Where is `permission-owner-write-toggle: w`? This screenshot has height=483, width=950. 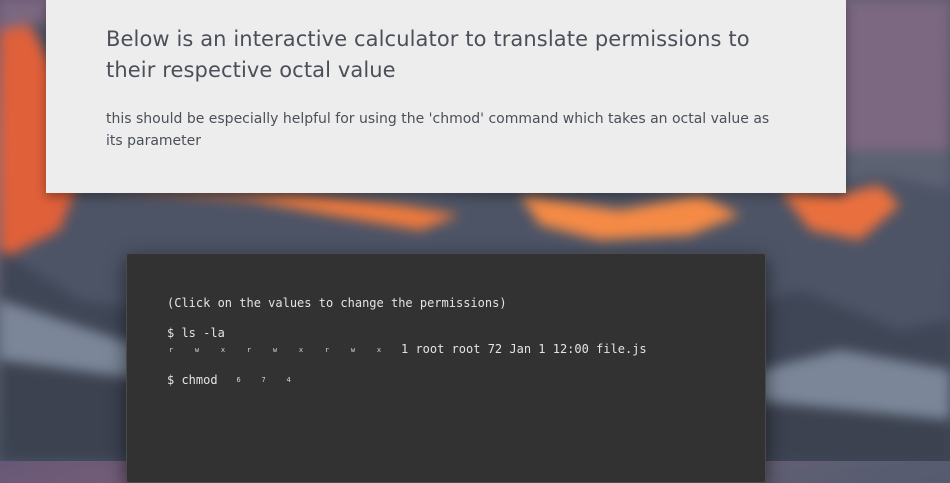
permission-owner-write-toggle: w is located at coordinates (197, 350).